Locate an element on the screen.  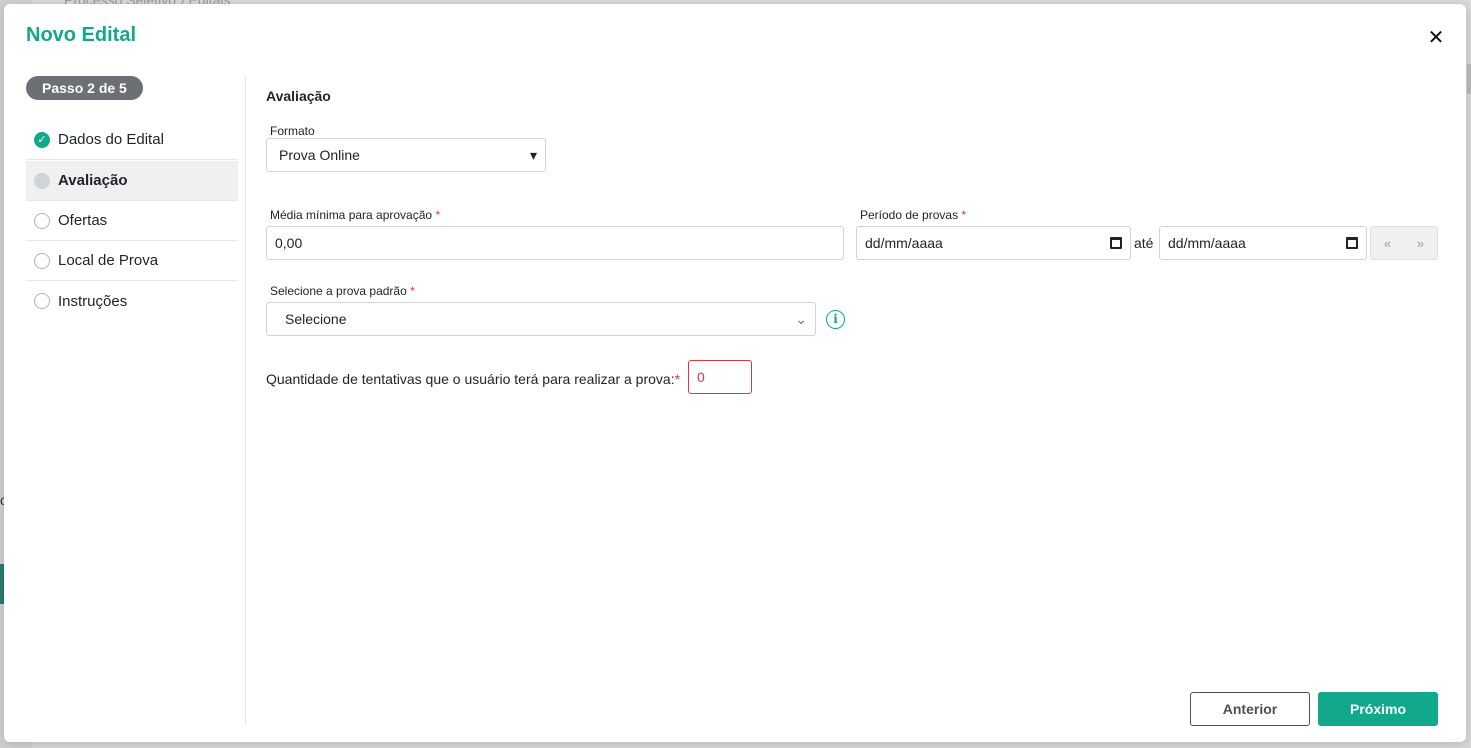
prova-padrao-label: Selecione a prova padrão * is located at coordinates (342, 291).